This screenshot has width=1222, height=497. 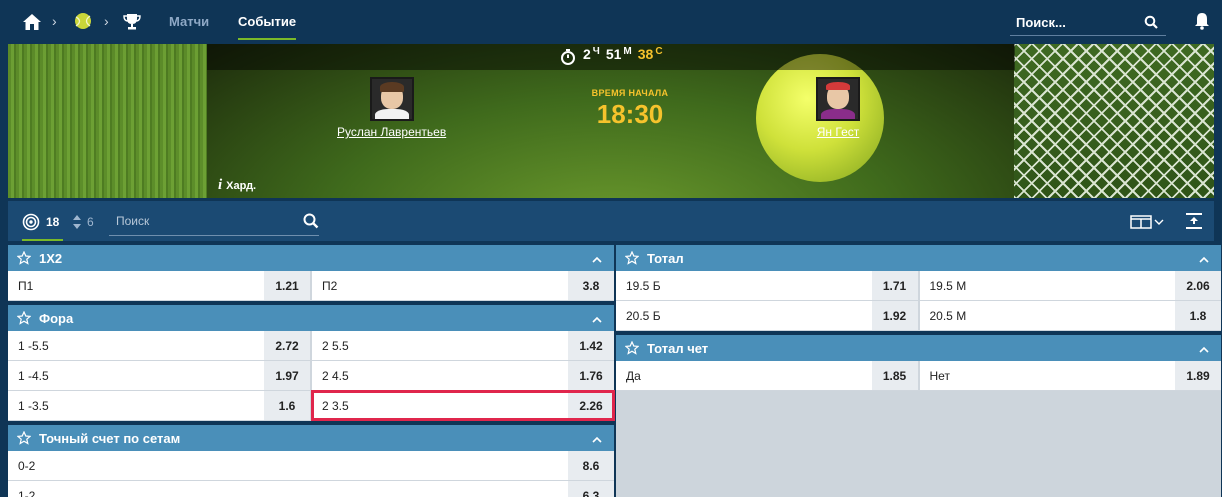 I want to click on outcome-label: П1, so click(x=26, y=285).